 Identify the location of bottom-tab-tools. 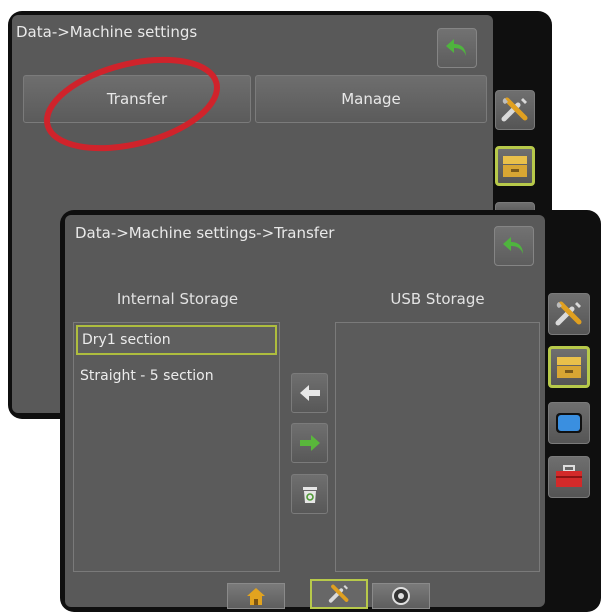
(339, 594).